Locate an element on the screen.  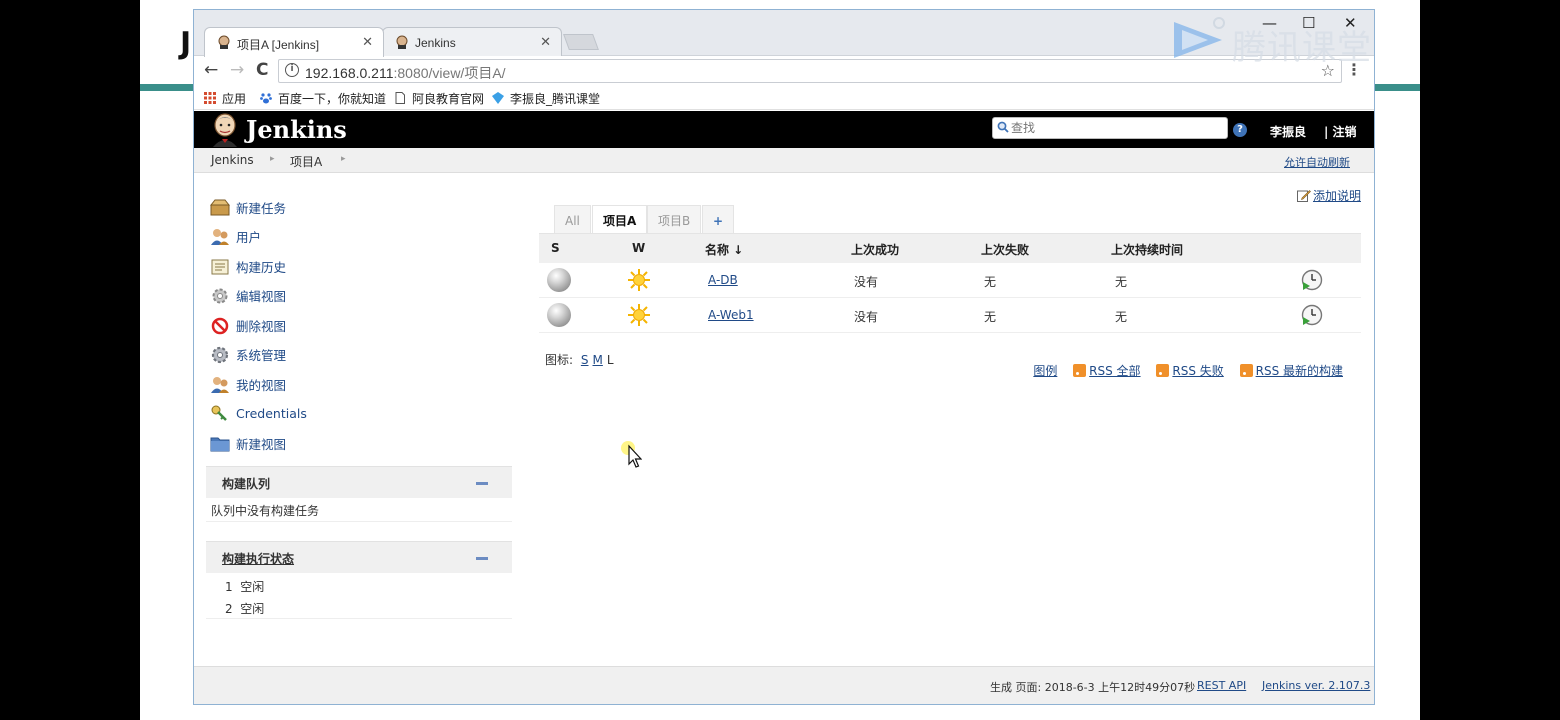
rss-latest-link: RSS 最新的构建 is located at coordinates (1299, 371).